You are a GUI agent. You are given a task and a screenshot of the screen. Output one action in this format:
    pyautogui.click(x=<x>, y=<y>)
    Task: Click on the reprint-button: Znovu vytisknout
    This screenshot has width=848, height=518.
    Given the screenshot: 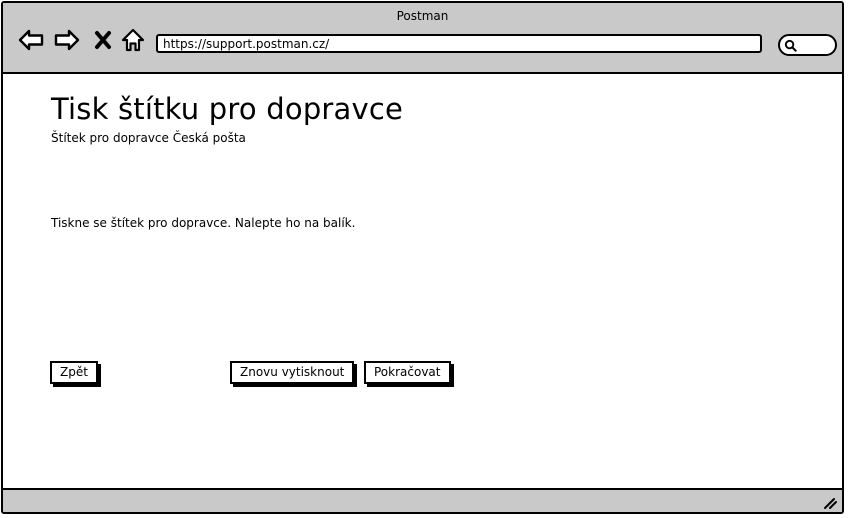 What is the action you would take?
    pyautogui.click(x=292, y=372)
    